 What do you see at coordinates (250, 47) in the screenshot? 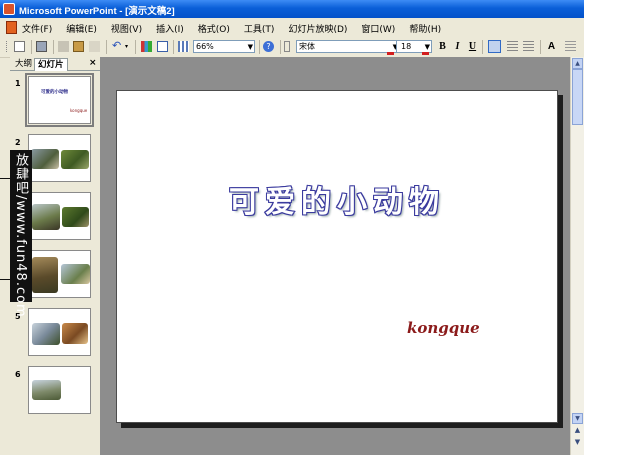
I see `chevron-down-icon: ▼` at bounding box center [250, 47].